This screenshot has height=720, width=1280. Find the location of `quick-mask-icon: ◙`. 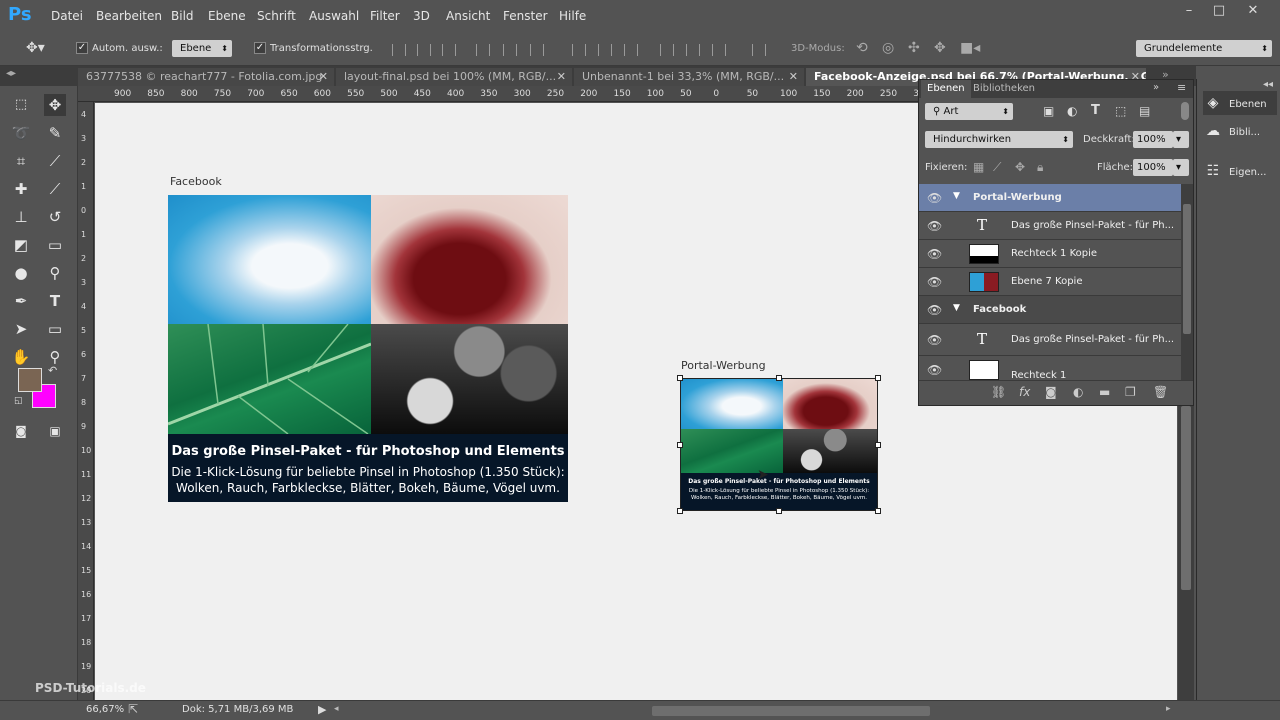

quick-mask-icon: ◙ is located at coordinates (21, 431).